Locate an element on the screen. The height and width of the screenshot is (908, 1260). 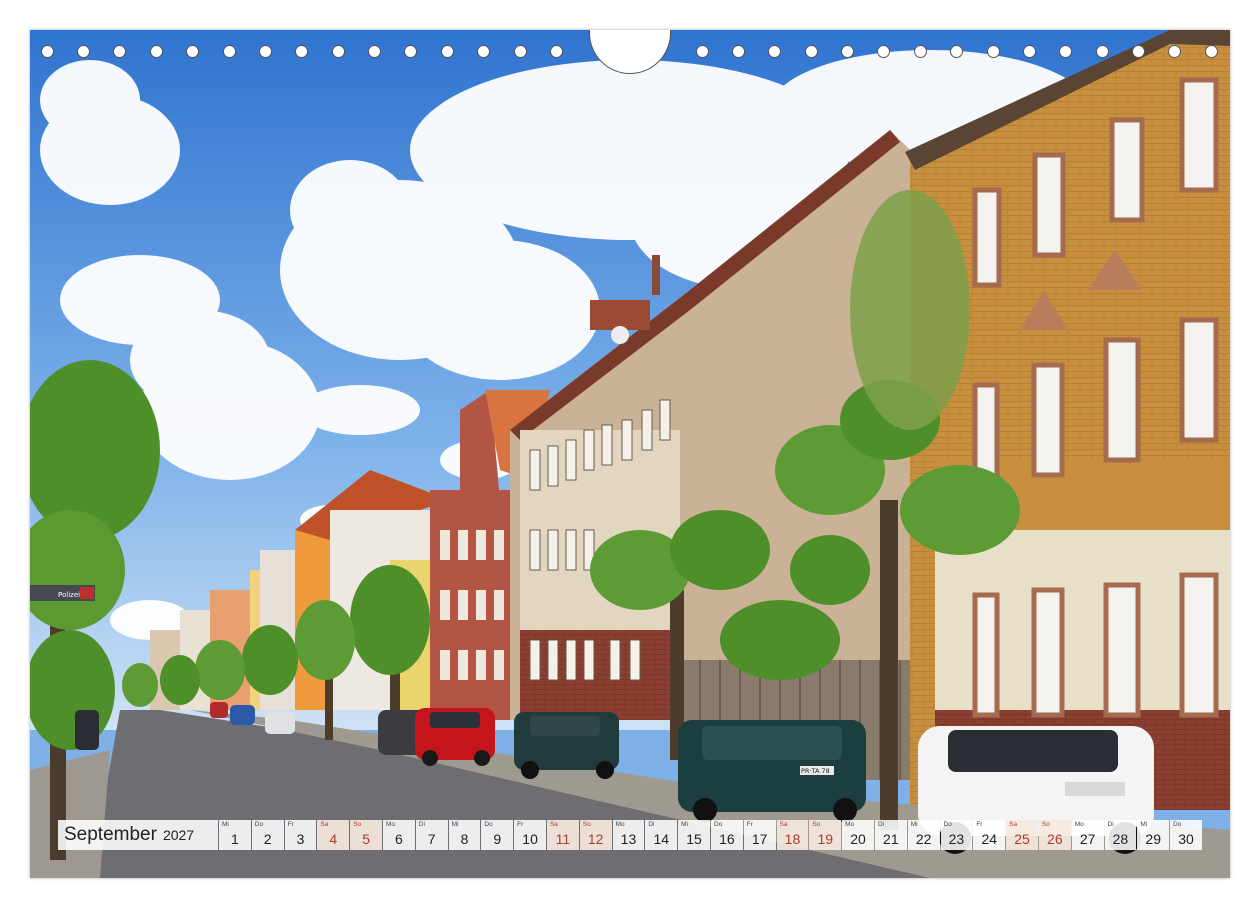
day-number: 15 is located at coordinates (694, 839).